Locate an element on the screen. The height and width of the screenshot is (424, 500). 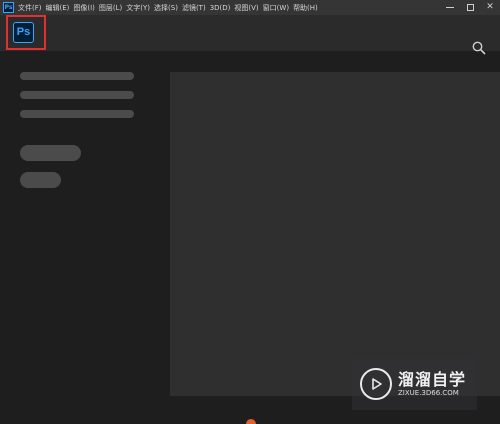
photoshop-app-icon: Ps is located at coordinates (8, 7).